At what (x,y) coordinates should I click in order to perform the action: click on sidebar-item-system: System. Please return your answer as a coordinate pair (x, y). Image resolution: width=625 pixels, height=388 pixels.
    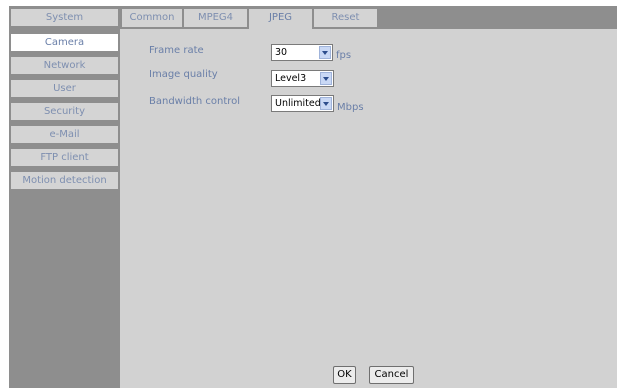
    Looking at the image, I should click on (64, 17).